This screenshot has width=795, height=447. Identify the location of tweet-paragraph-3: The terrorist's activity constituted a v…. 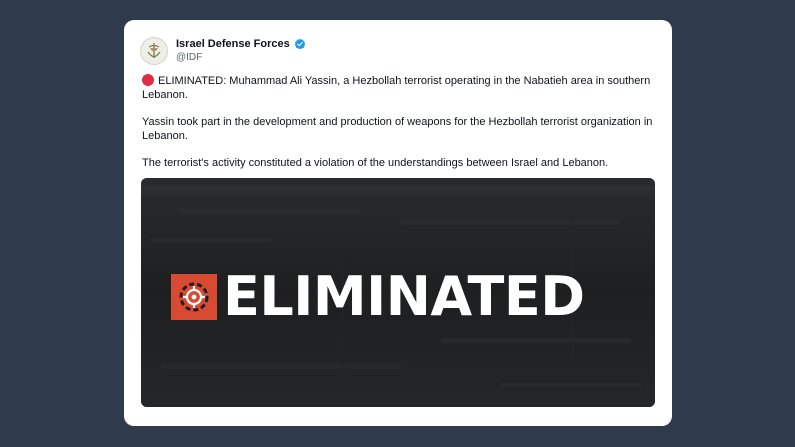
(375, 163).